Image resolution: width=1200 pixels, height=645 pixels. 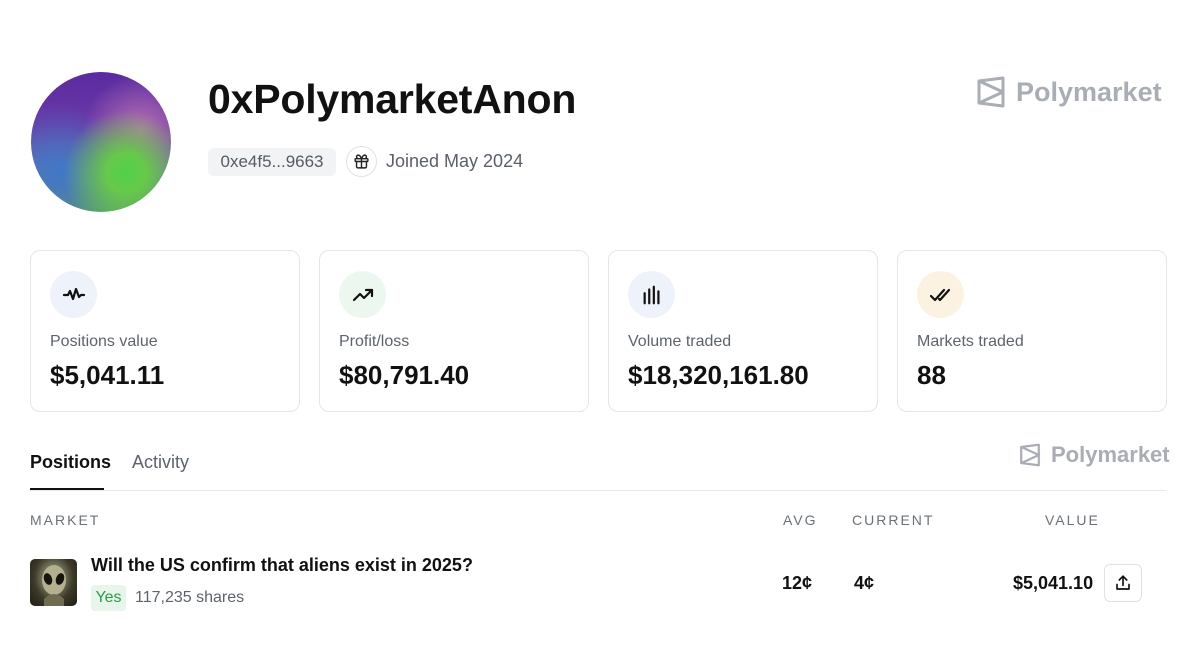 I want to click on stat-card-profit-loss: Profit/loss $80,791.40, so click(x=454, y=331).